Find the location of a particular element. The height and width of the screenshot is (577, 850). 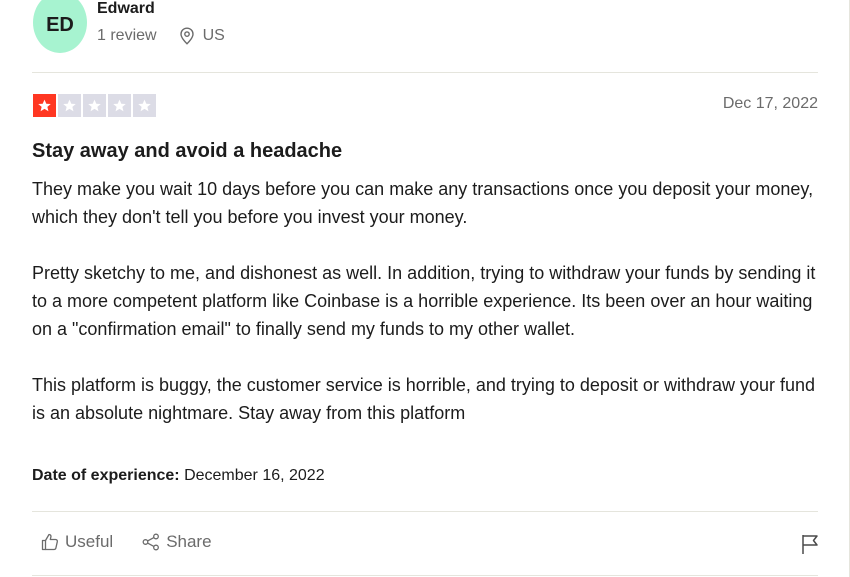

reviewer-country: US is located at coordinates (213, 35).